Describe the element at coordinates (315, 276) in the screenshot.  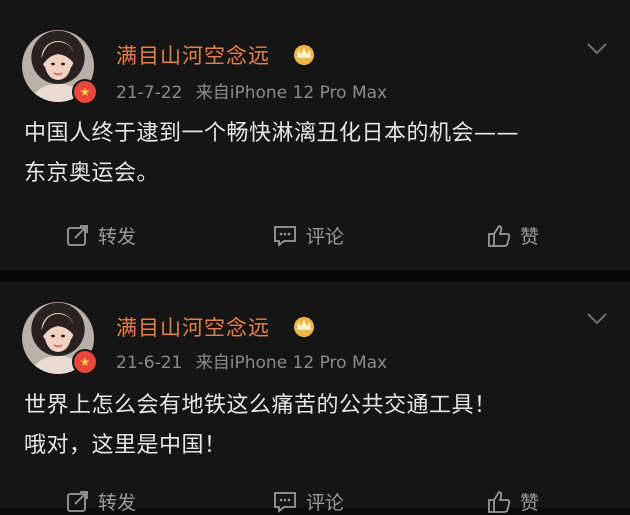
I see `post-separator` at that location.